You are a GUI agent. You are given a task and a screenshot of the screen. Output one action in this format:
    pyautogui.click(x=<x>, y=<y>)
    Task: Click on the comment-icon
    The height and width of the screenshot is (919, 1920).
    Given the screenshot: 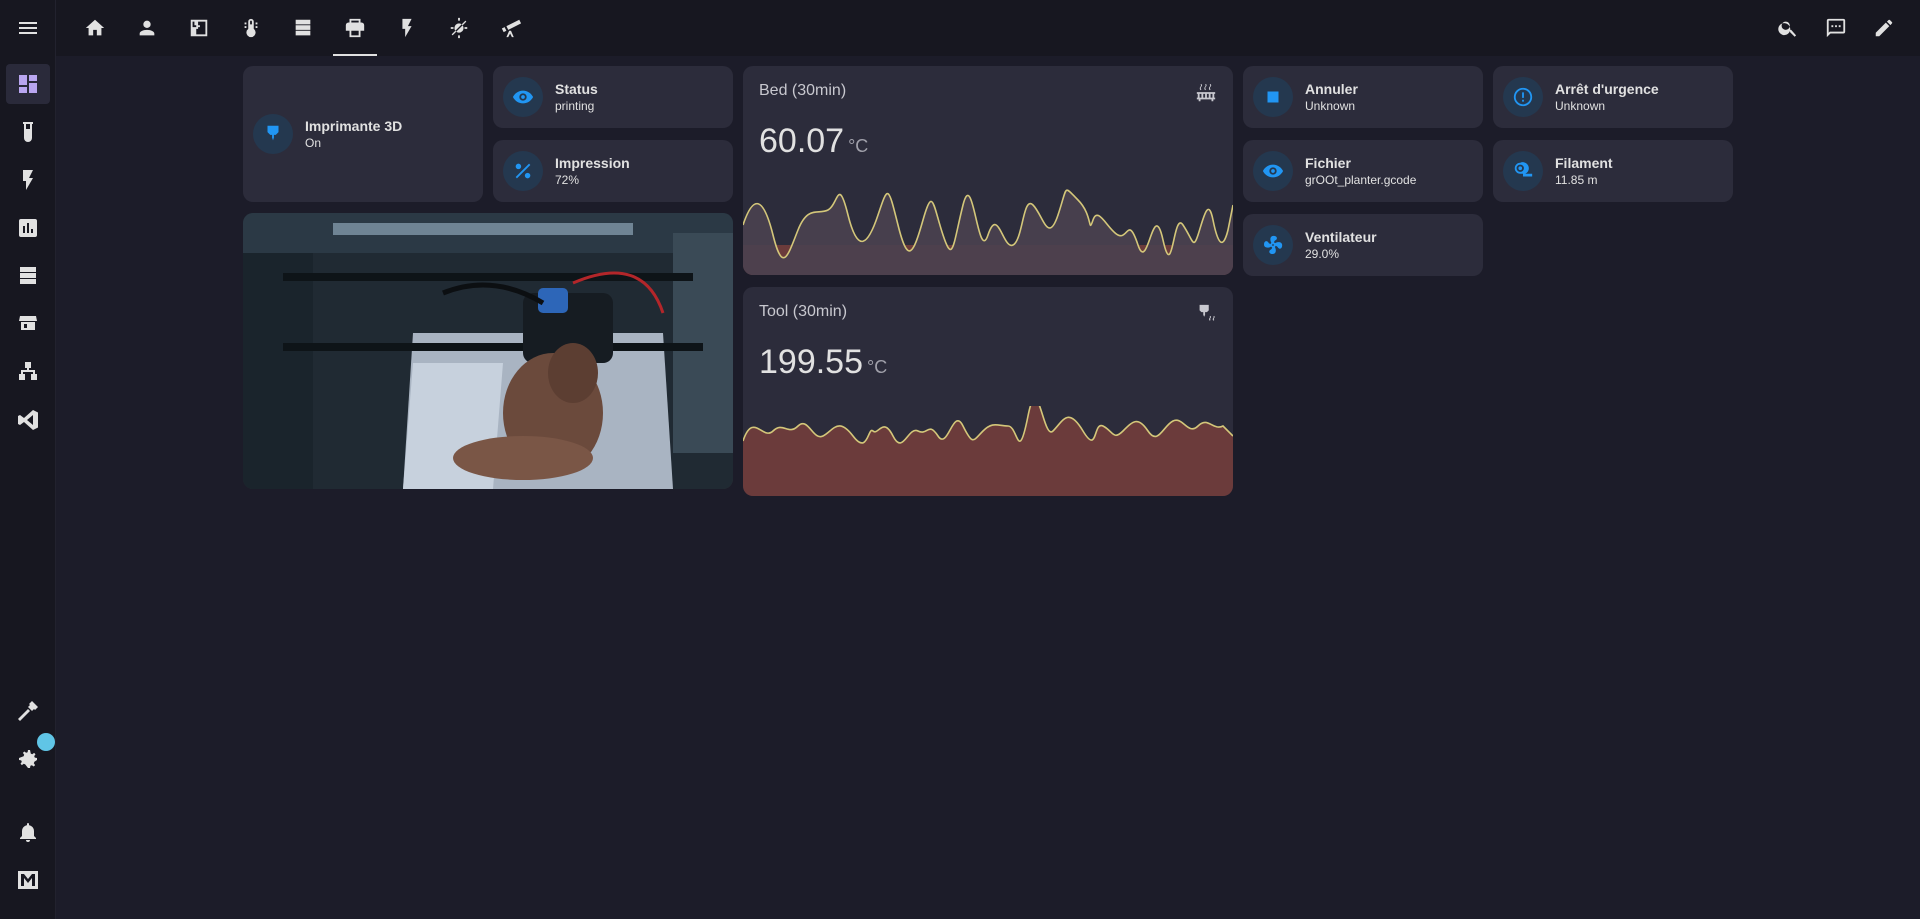 What is the action you would take?
    pyautogui.click(x=1836, y=28)
    